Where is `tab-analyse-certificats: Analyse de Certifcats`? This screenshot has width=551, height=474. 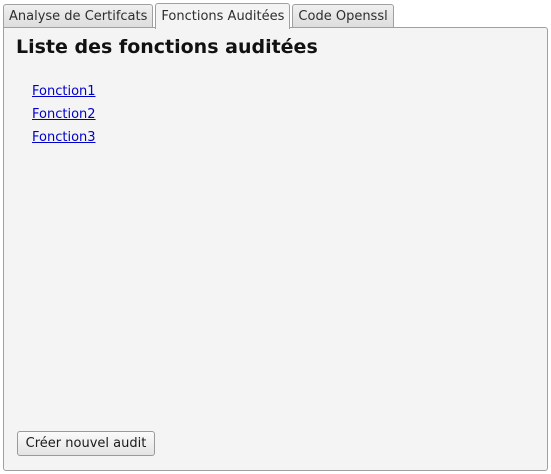
tab-analyse-certificats: Analyse de Certifcats is located at coordinates (78, 16).